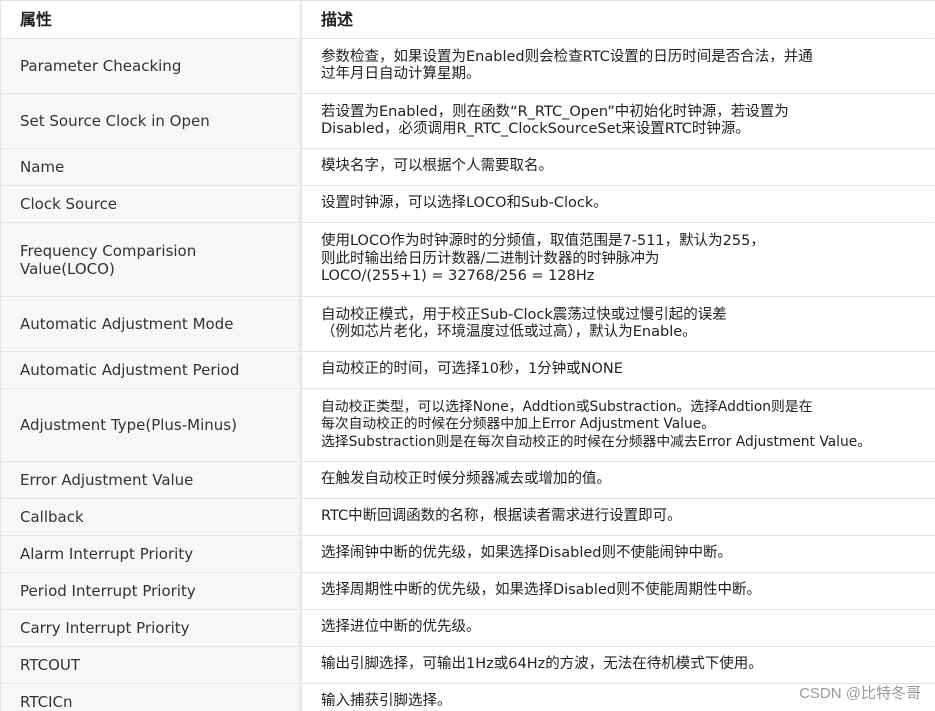  Describe the element at coordinates (860, 693) in the screenshot. I see `watermark: CSDN @比特冬哥` at that location.